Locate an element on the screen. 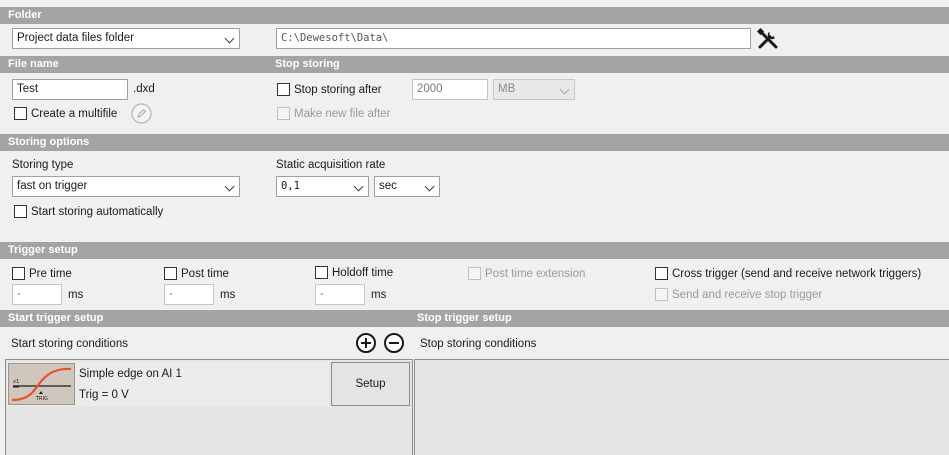 This screenshot has height=455, width=949. thumb-trig-label: TRIG is located at coordinates (41, 399).